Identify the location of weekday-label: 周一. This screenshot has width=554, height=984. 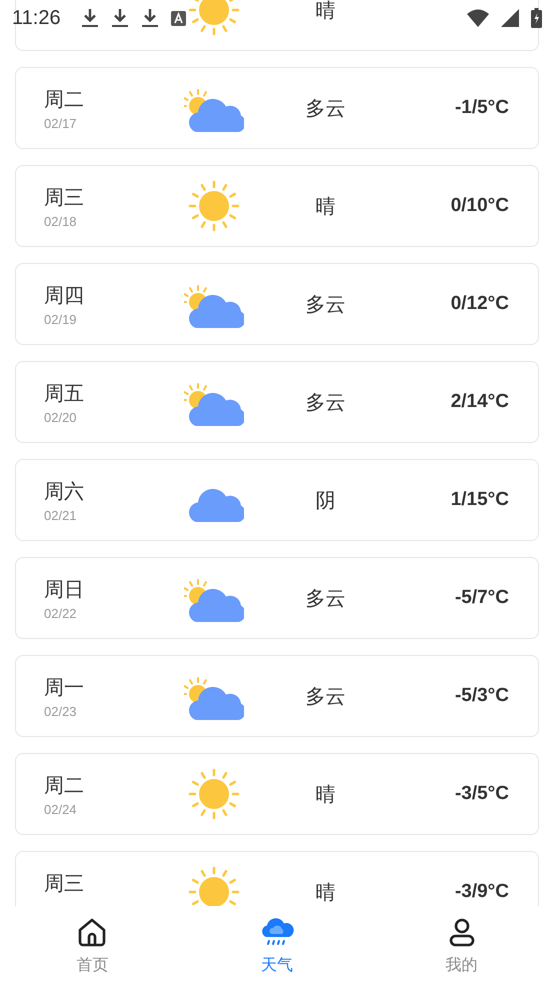
(64, 688).